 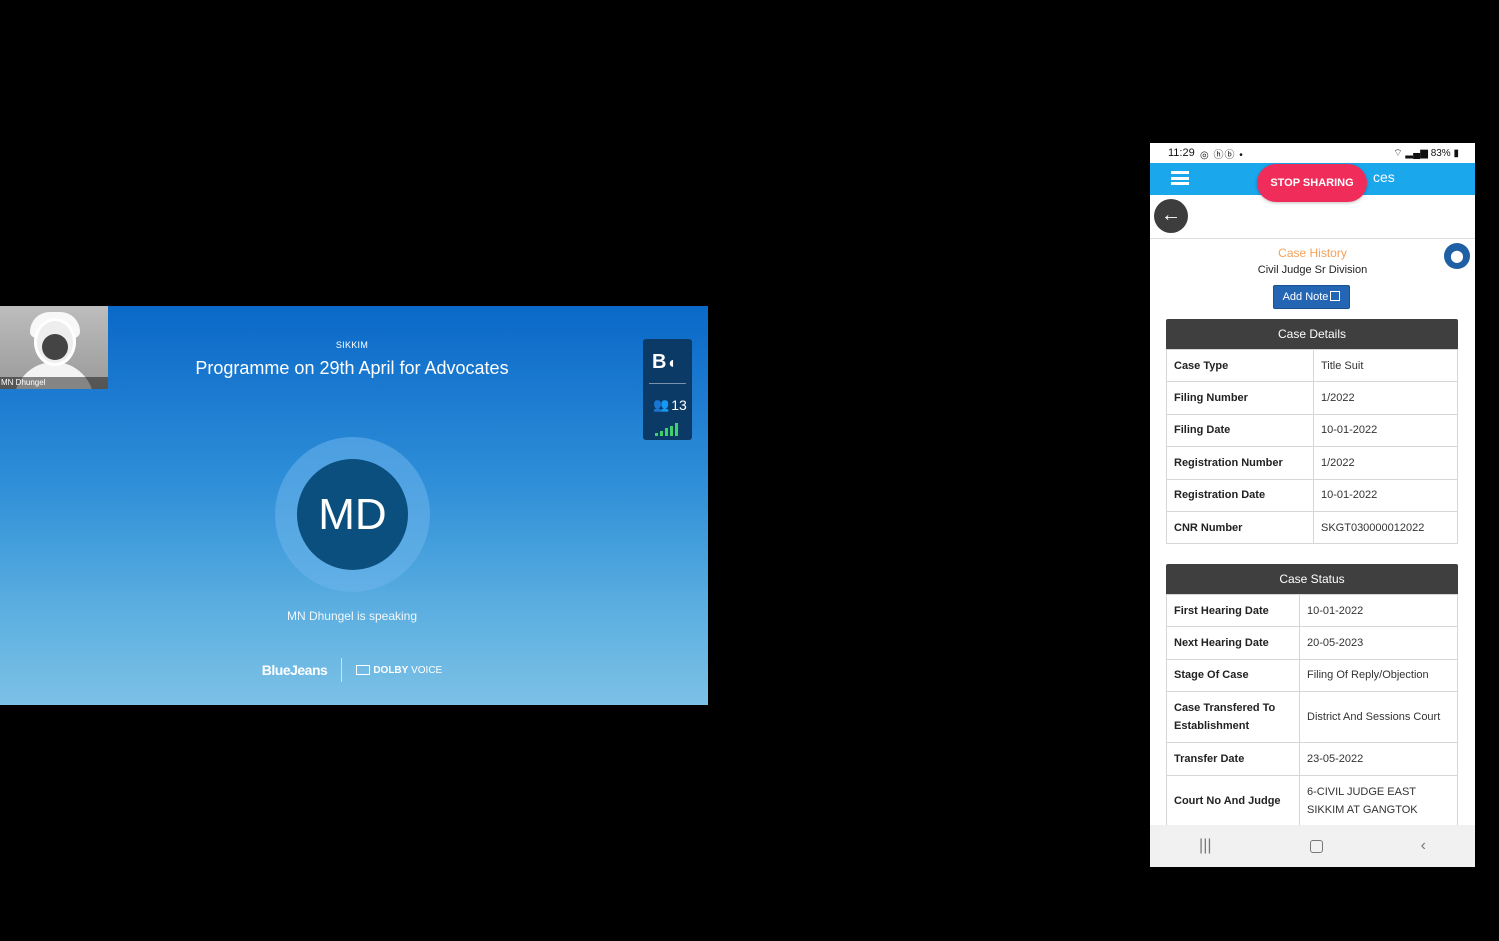 What do you see at coordinates (1233, 759) in the screenshot?
I see `row-label: Transfer Date` at bounding box center [1233, 759].